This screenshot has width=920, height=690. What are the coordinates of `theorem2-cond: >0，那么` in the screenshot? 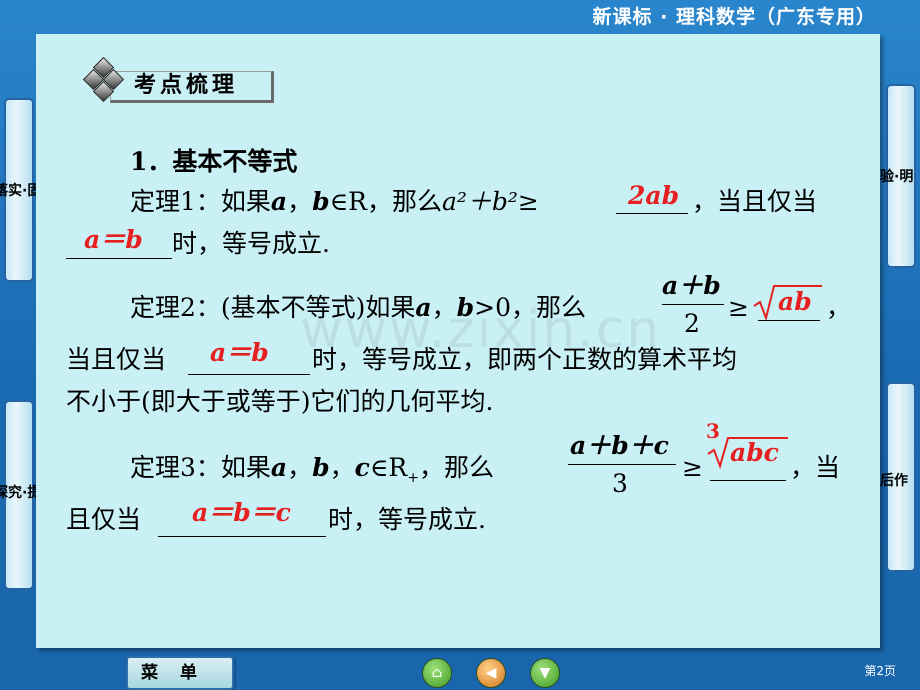 It's located at (530, 307).